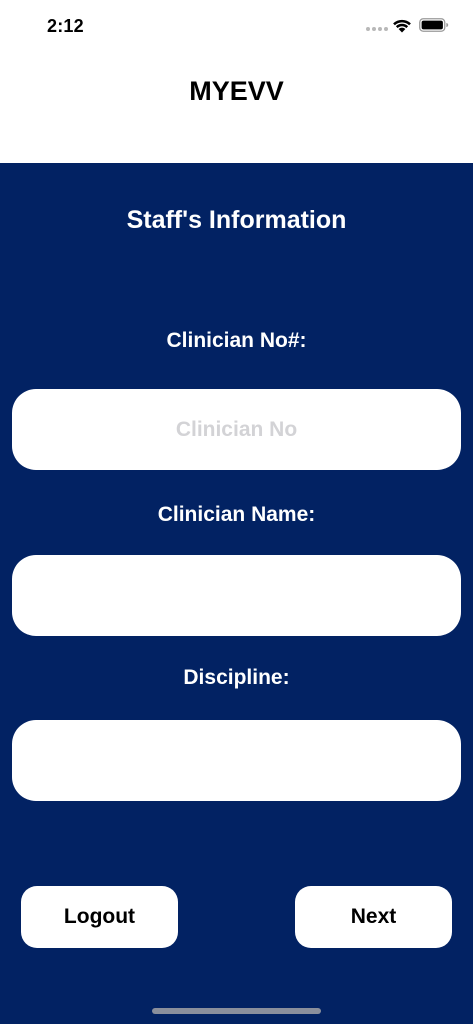 Image resolution: width=473 pixels, height=1024 pixels. I want to click on discipline-label: Discipline:, so click(236, 677).